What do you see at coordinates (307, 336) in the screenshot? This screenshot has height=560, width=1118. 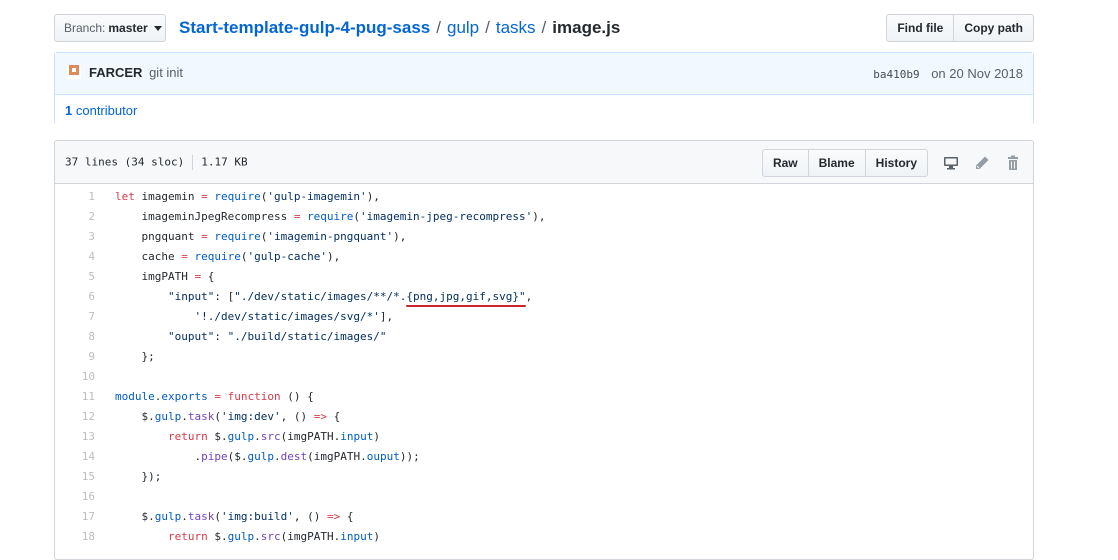 I see `code-token: "./build/static/images/"` at bounding box center [307, 336].